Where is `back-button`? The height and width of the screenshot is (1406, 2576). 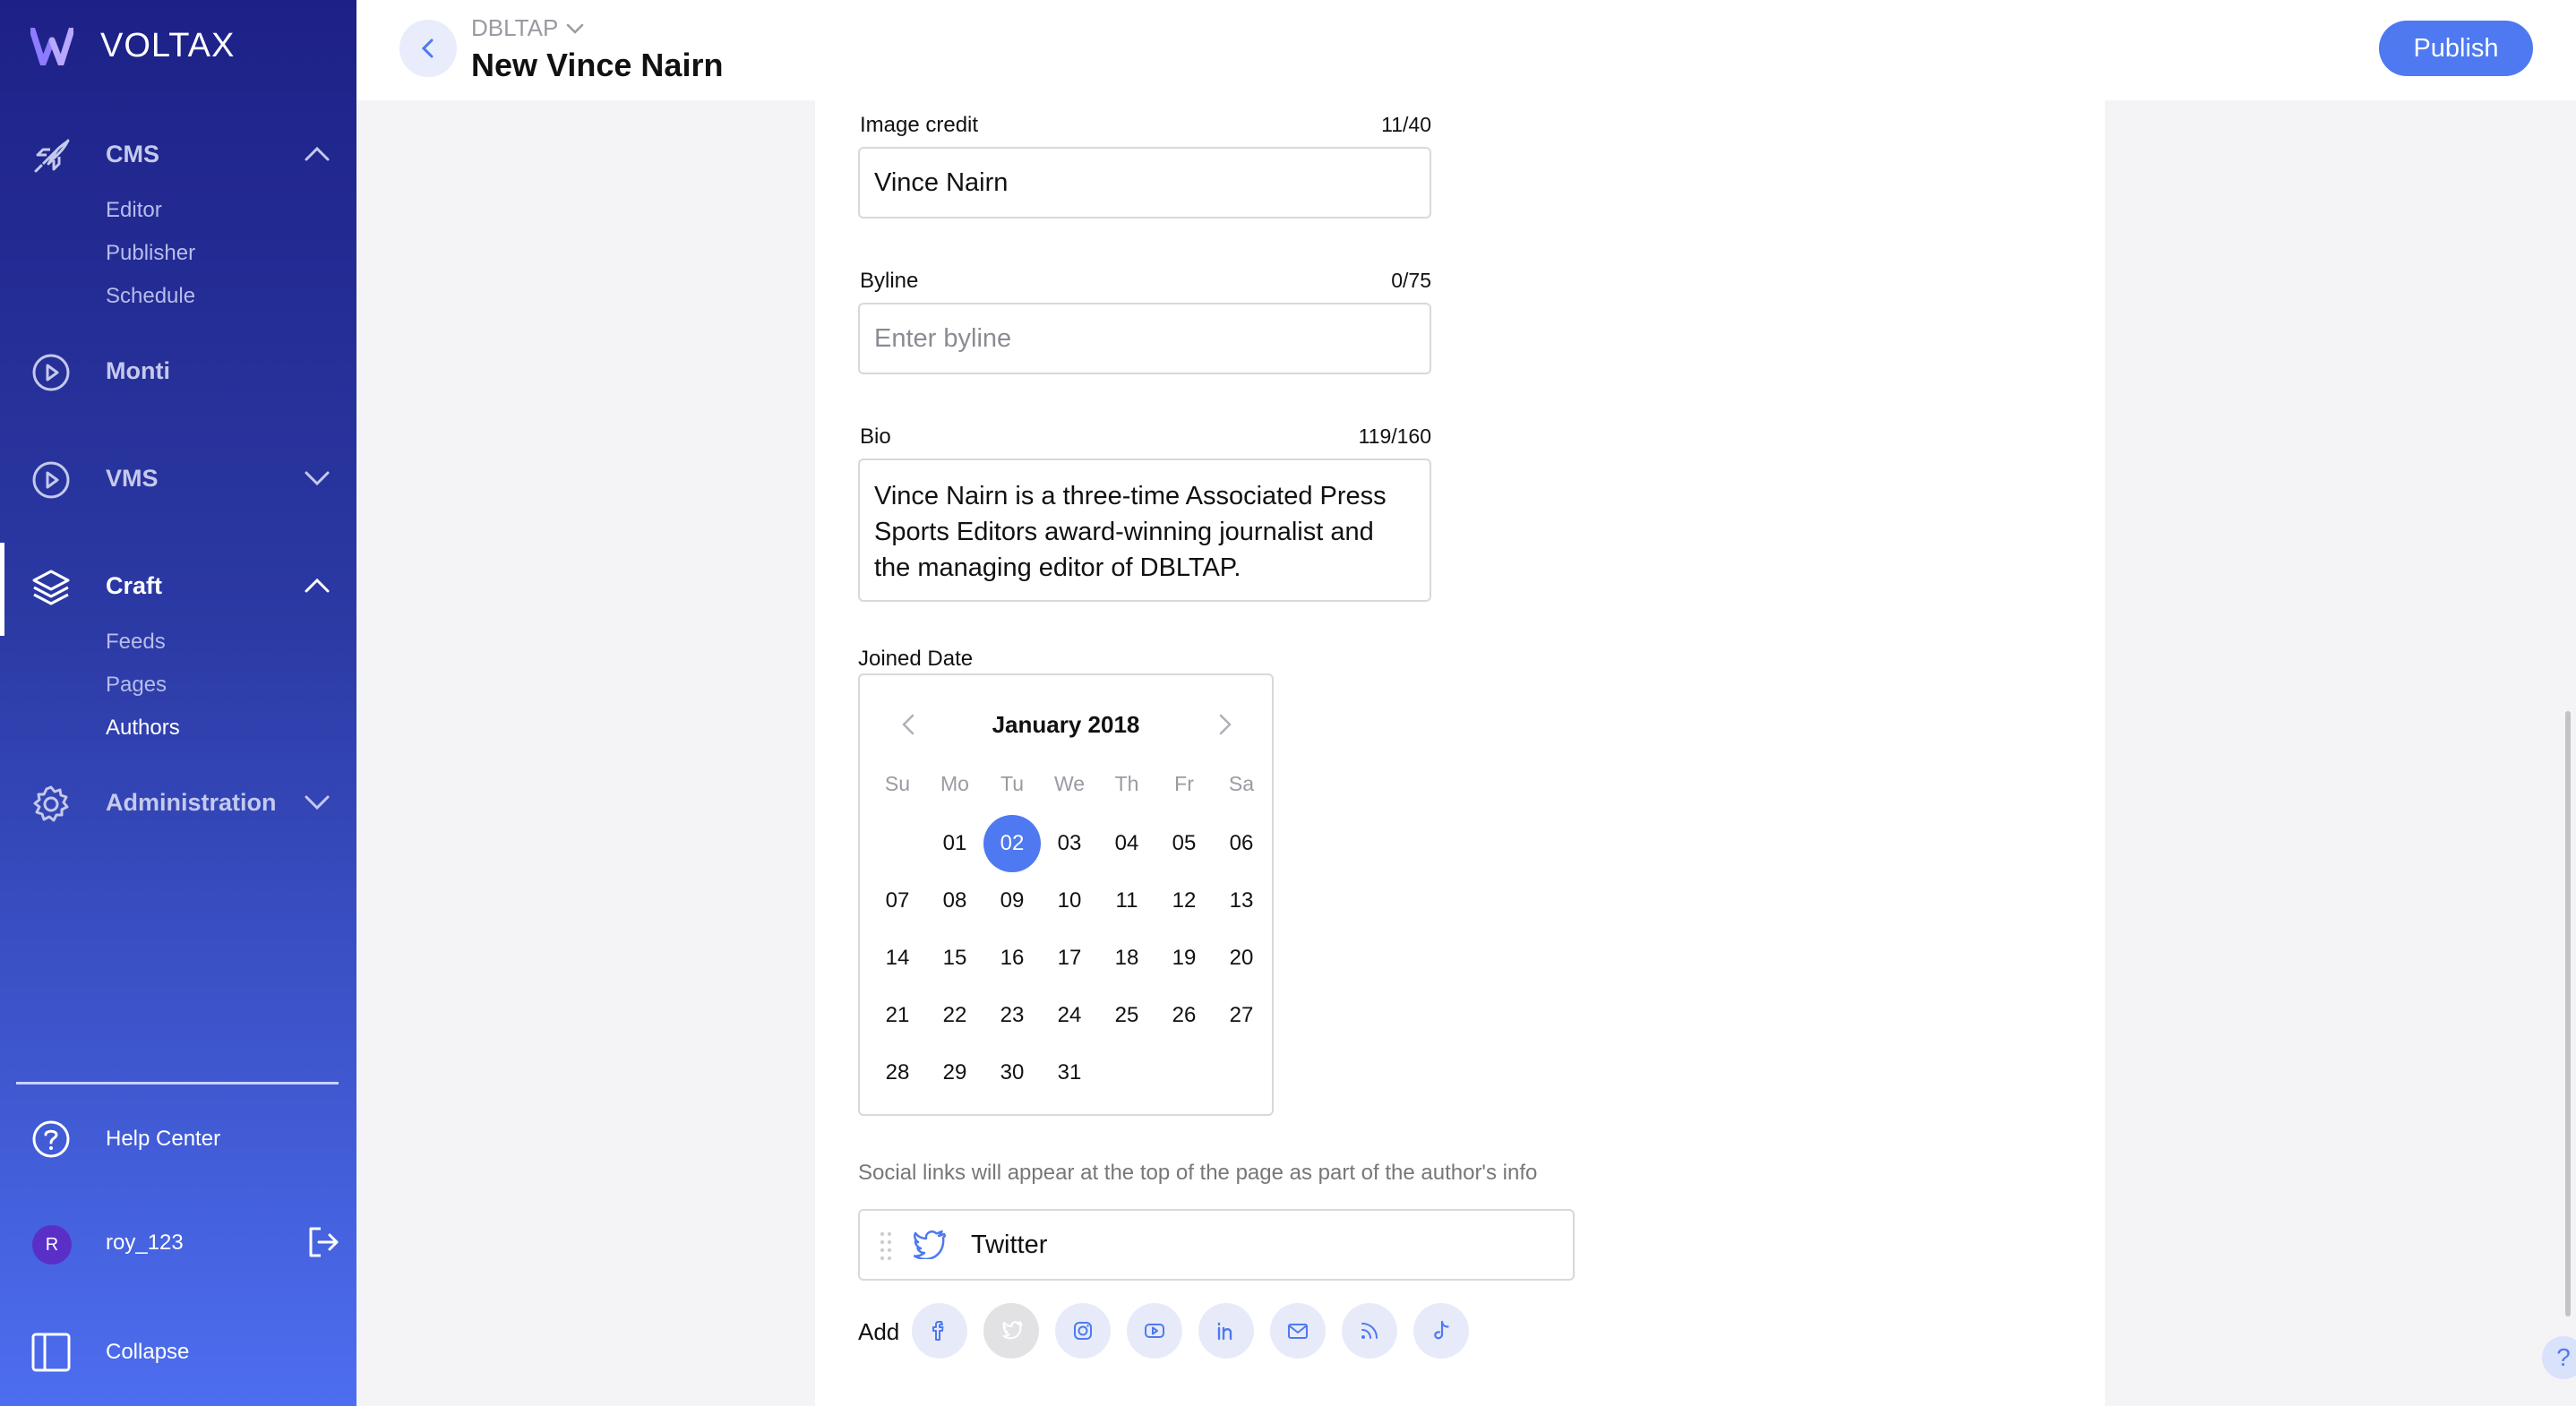
back-button is located at coordinates (428, 48).